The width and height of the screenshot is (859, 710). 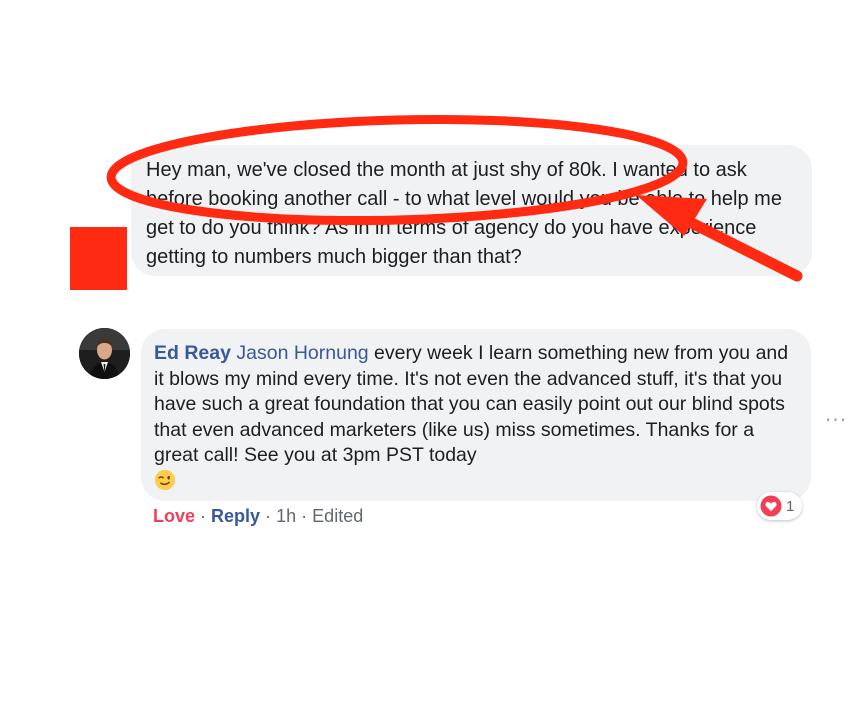 I want to click on heart-reaction-icon, so click(x=771, y=506).